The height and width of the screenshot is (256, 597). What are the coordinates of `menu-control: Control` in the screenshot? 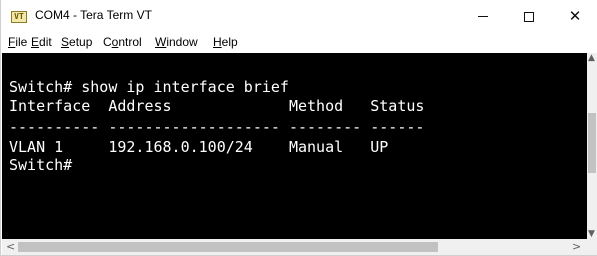 It's located at (122, 42).